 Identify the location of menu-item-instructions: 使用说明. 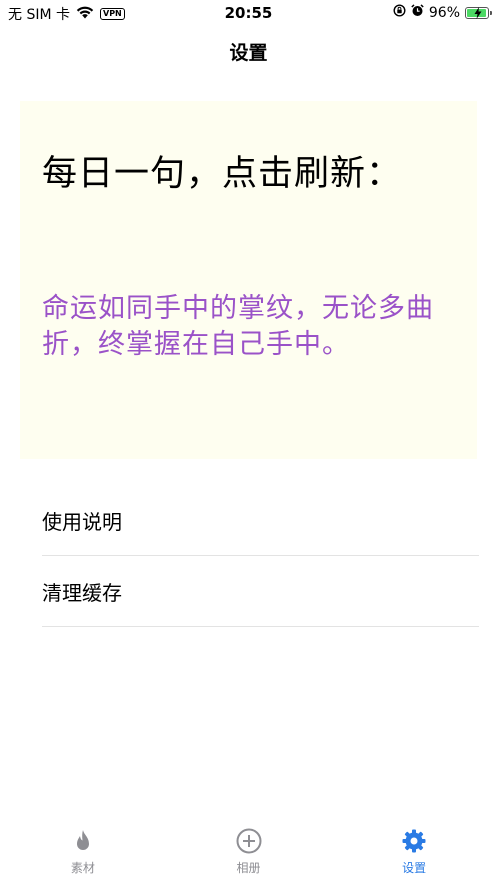
(260, 520).